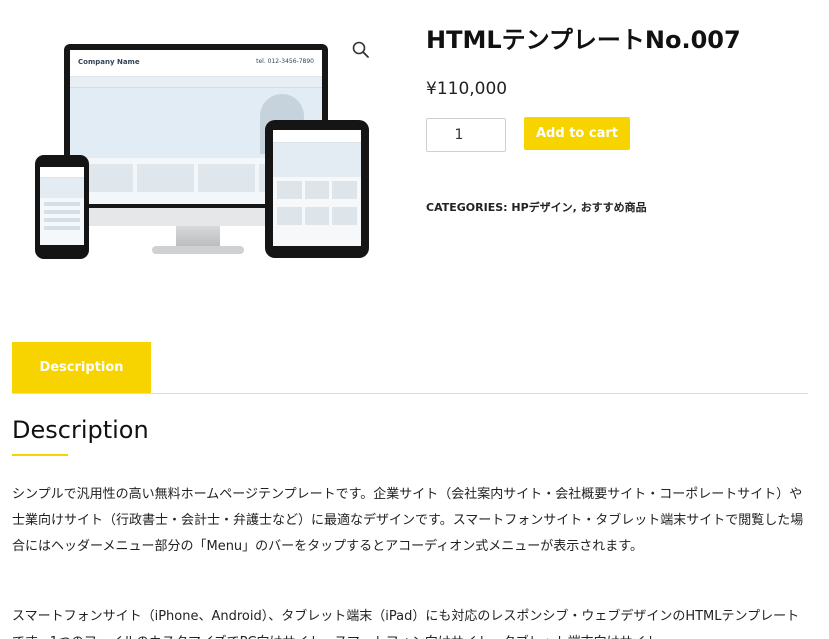  I want to click on monitor-stand-base, so click(198, 250).